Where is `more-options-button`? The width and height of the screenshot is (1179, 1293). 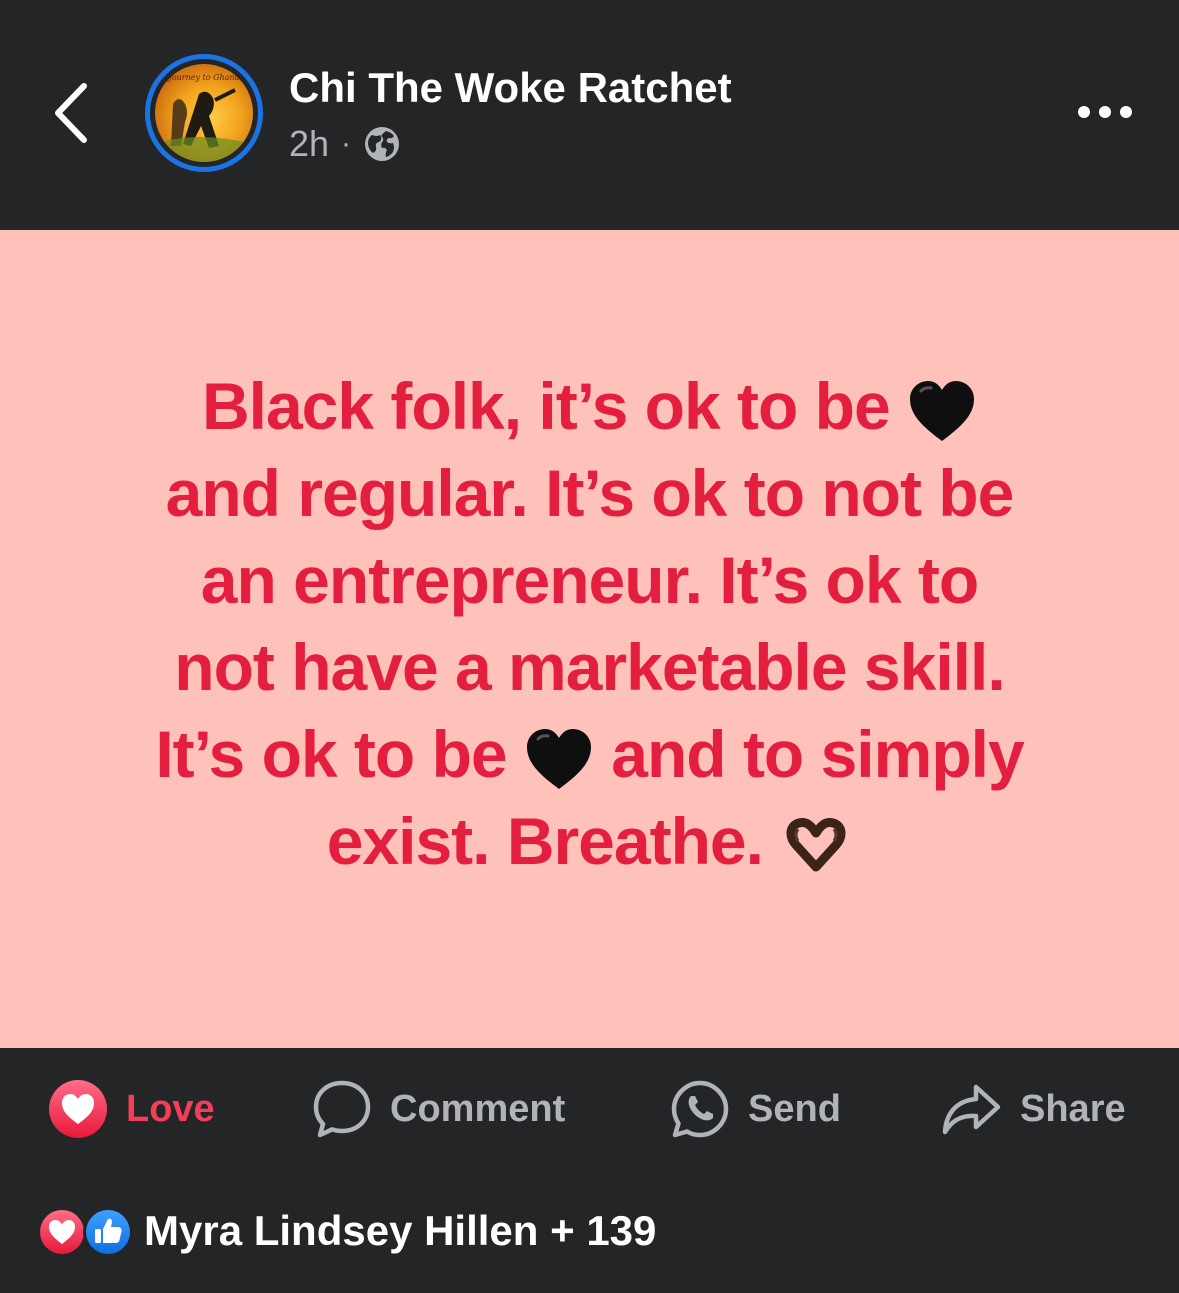
more-options-button is located at coordinates (1106, 112).